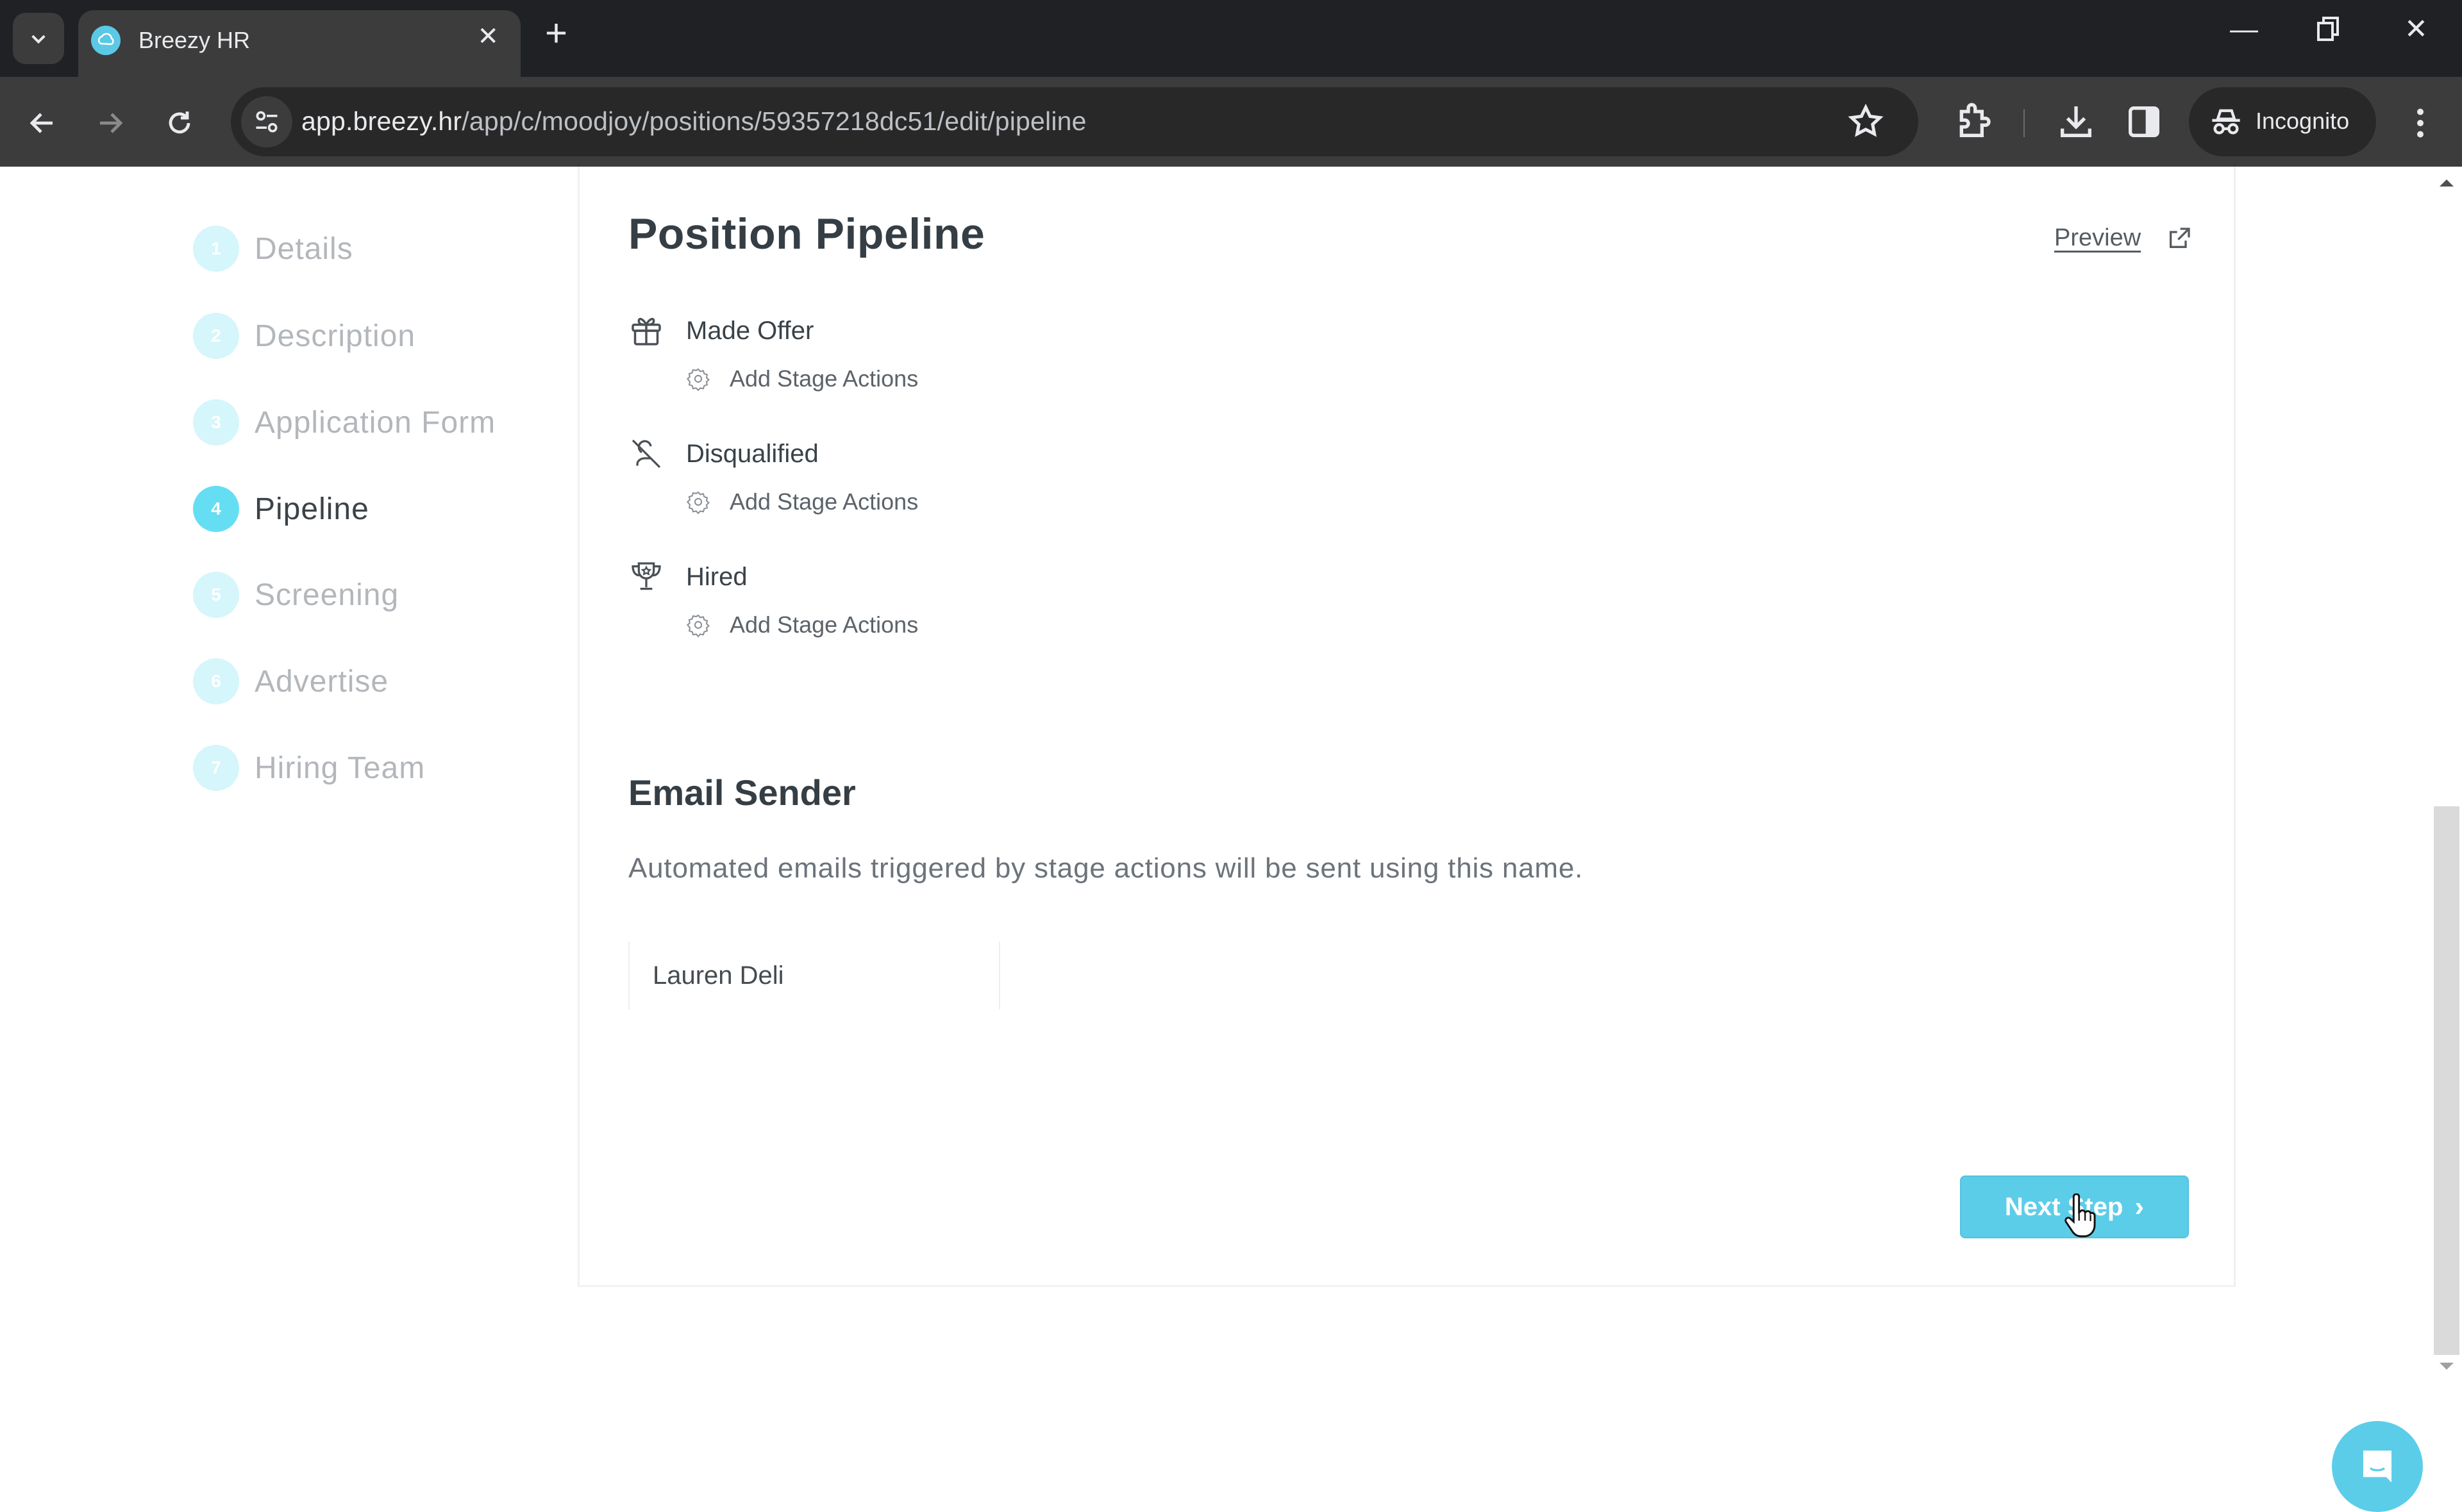 This screenshot has height=1512, width=2462. I want to click on step-label: Application Form, so click(375, 423).